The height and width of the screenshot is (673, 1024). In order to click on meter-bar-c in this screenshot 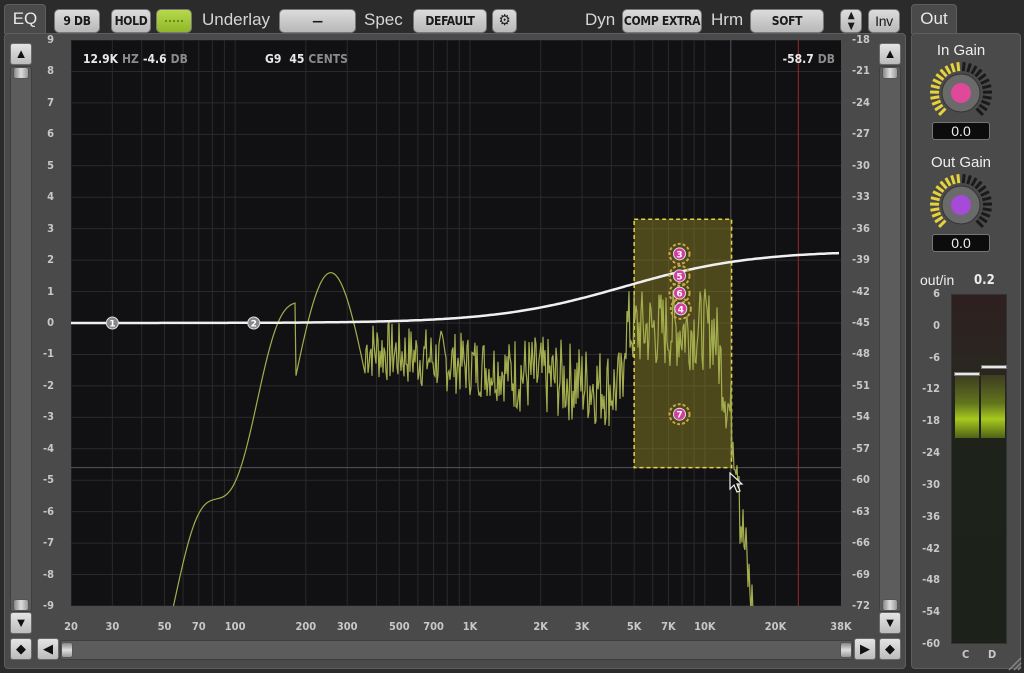, I will do `click(967, 406)`.